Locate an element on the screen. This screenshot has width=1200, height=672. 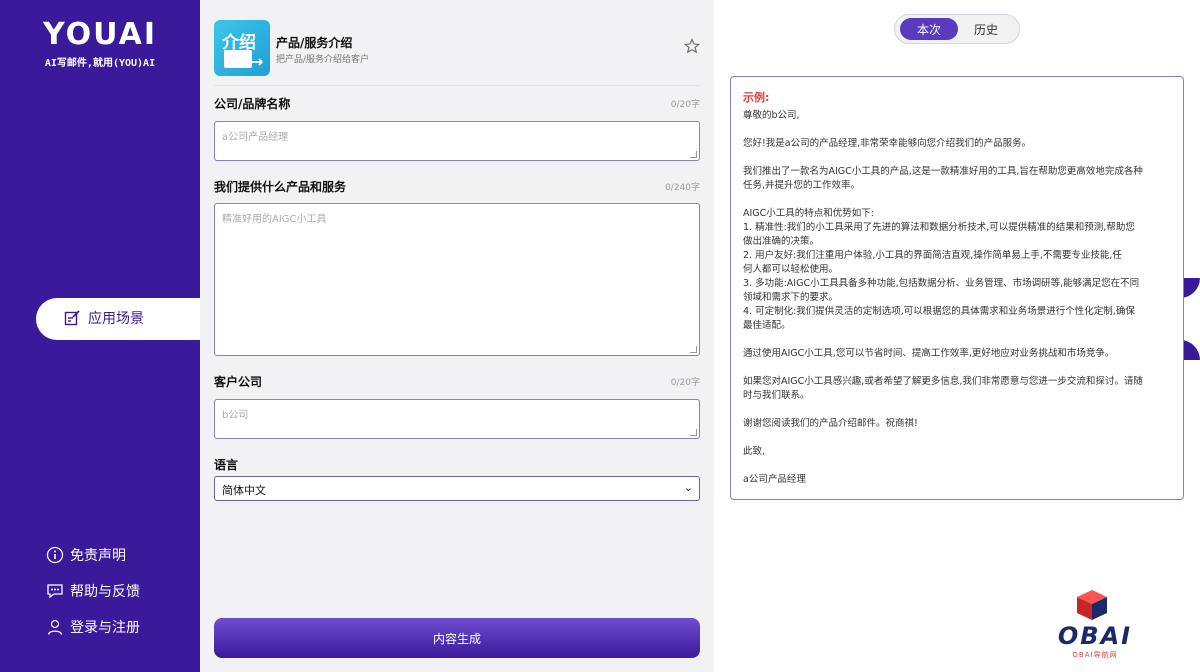
info-icon is located at coordinates (55, 555).